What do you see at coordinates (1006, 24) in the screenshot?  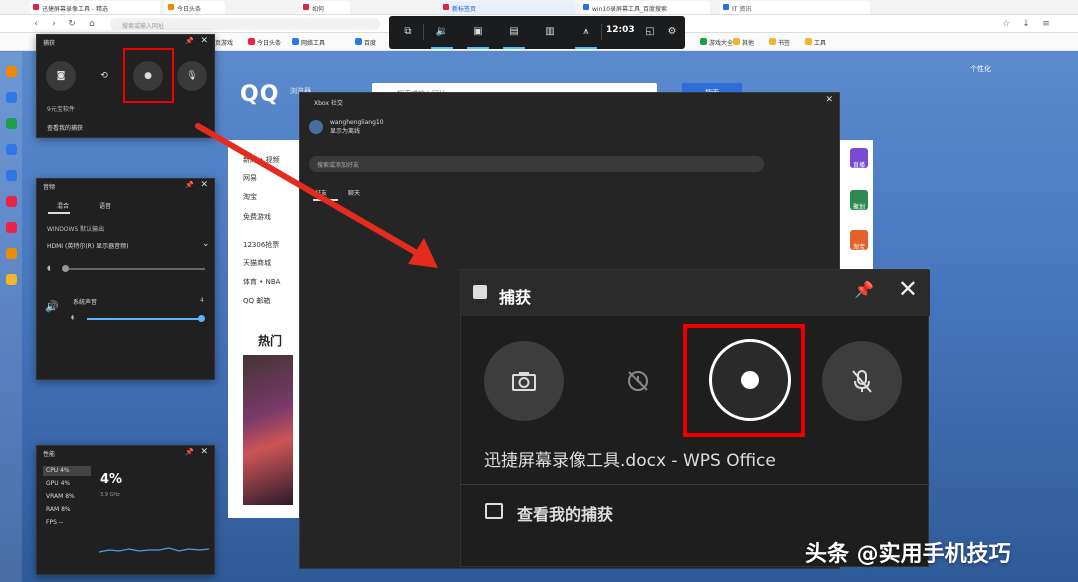 I see `star-icon: ☆` at bounding box center [1006, 24].